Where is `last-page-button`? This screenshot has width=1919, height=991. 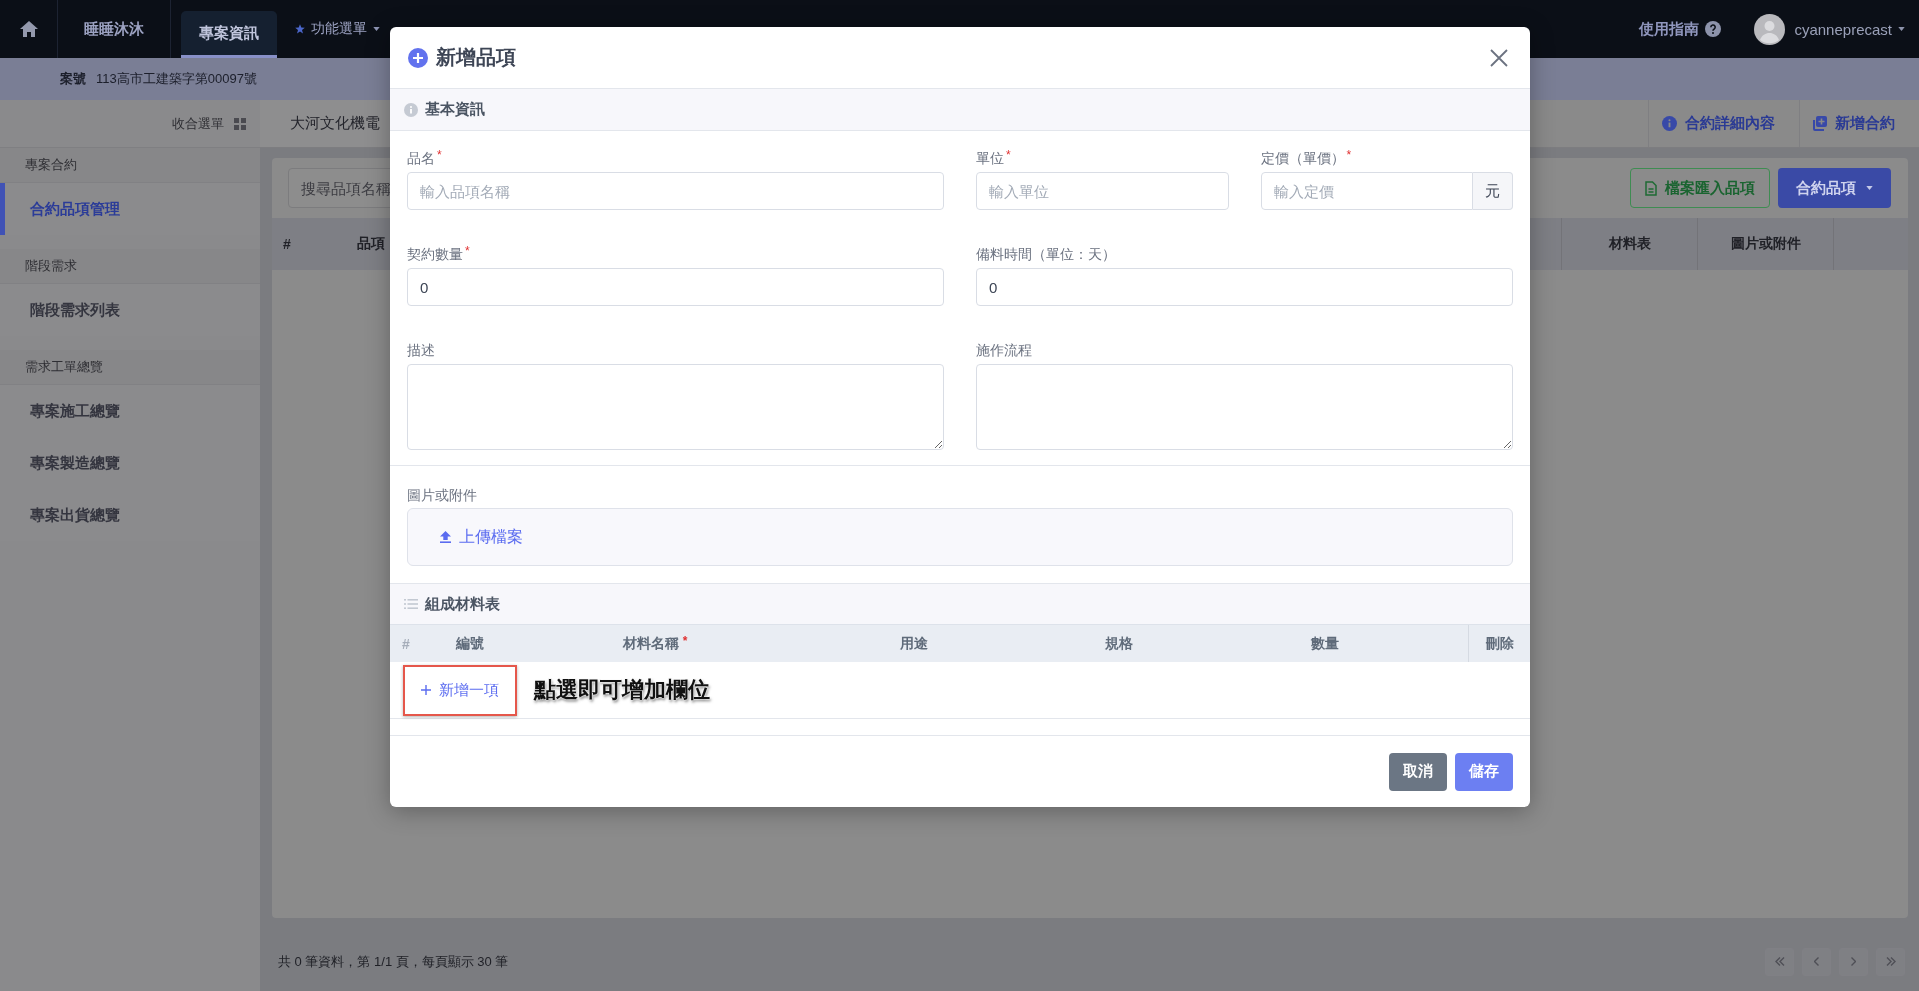 last-page-button is located at coordinates (1890, 961).